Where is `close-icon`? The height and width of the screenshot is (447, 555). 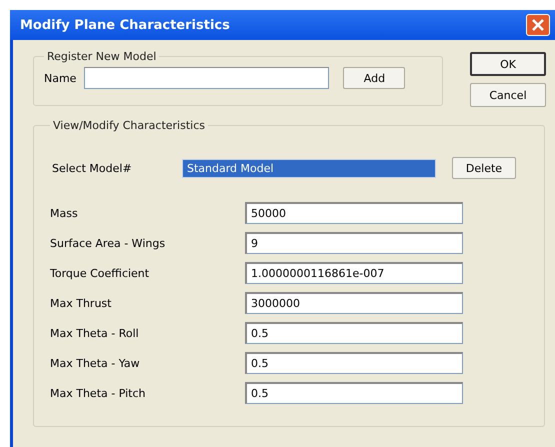 close-icon is located at coordinates (538, 25).